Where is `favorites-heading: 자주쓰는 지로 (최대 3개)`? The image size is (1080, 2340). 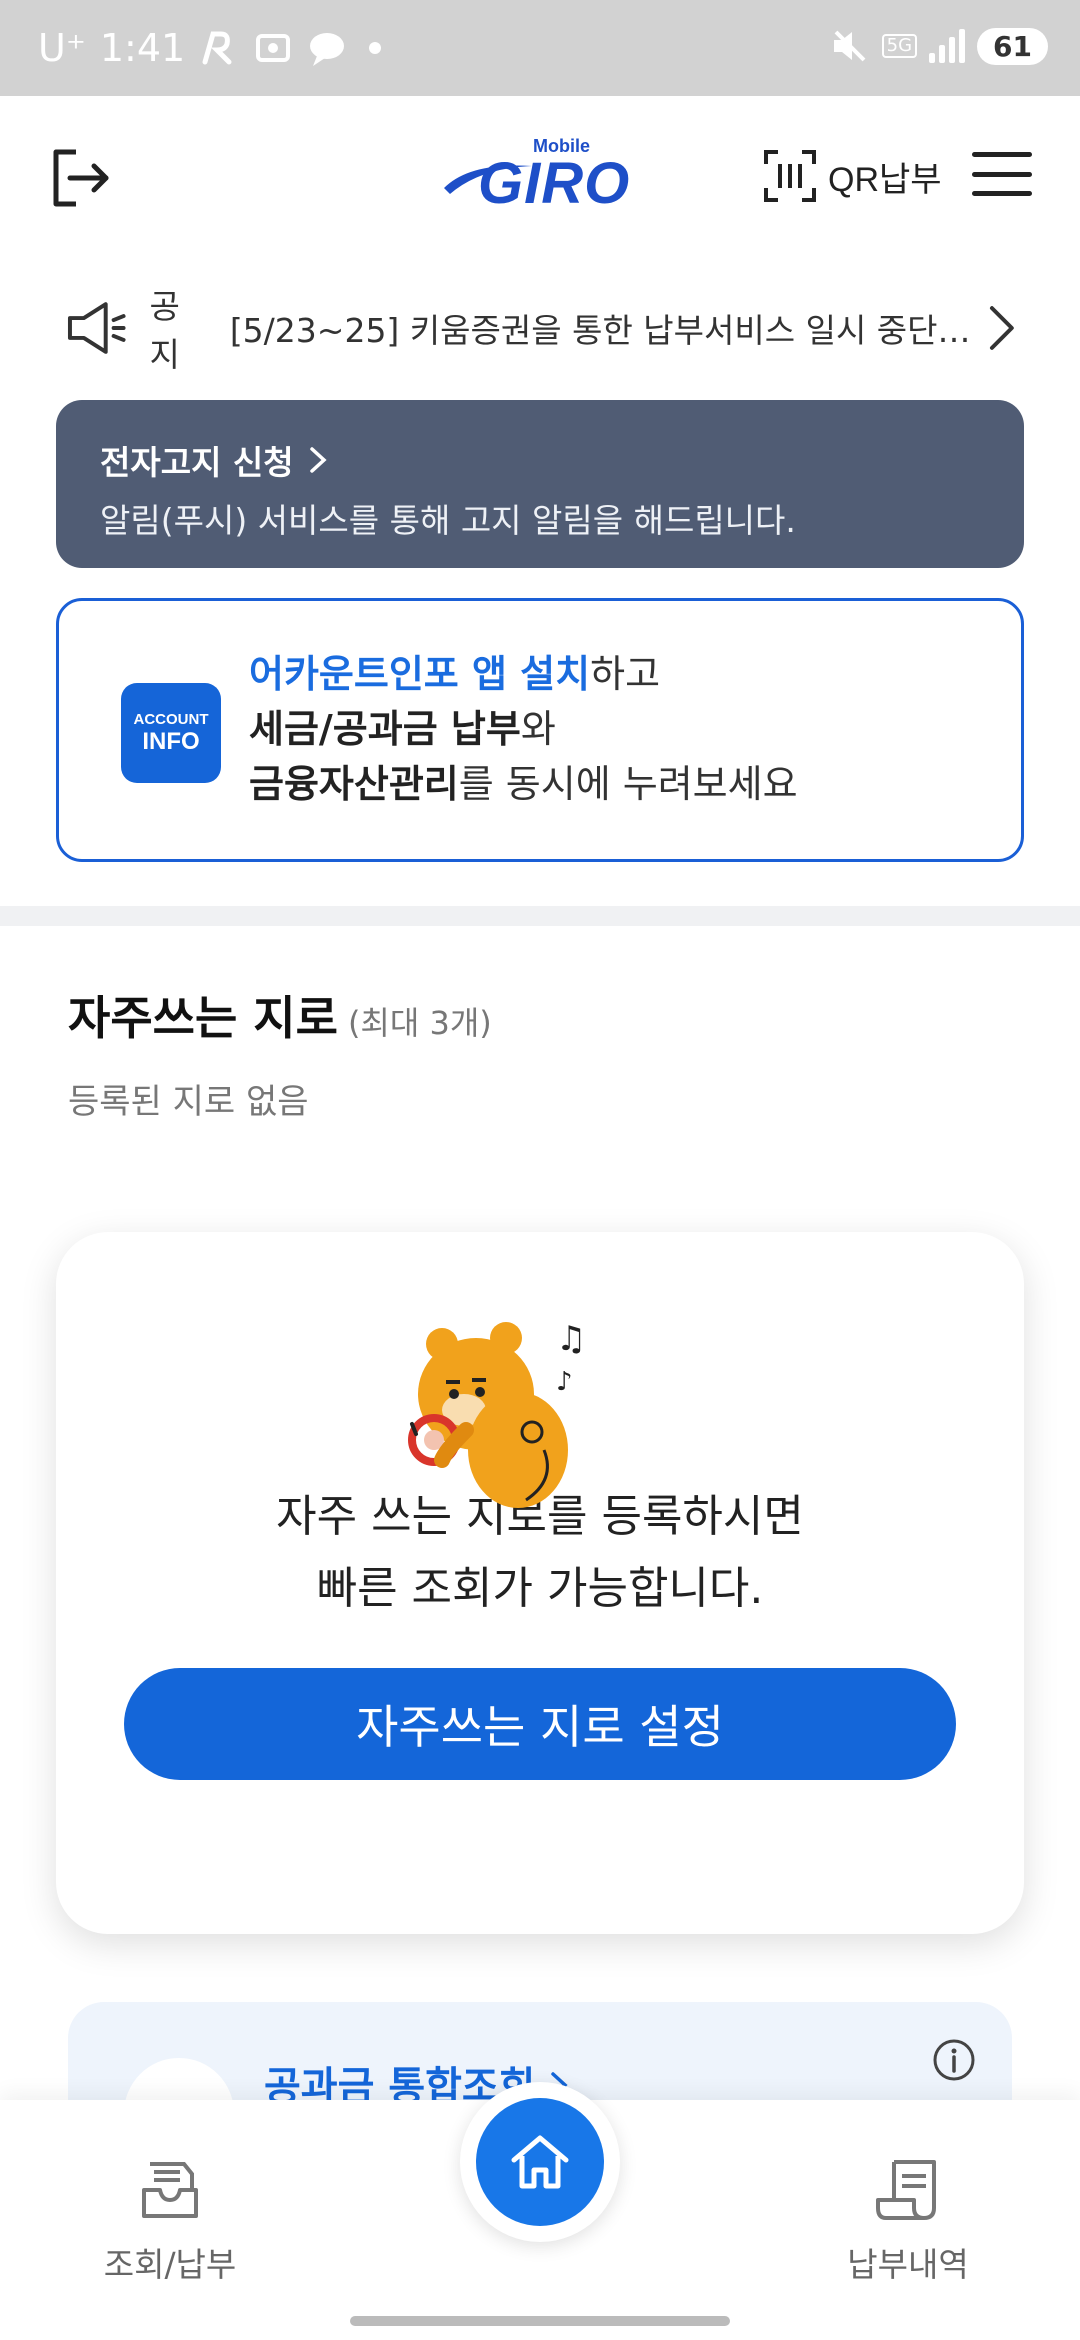 favorites-heading: 자주쓰는 지로 (최대 3개) is located at coordinates (280, 1015).